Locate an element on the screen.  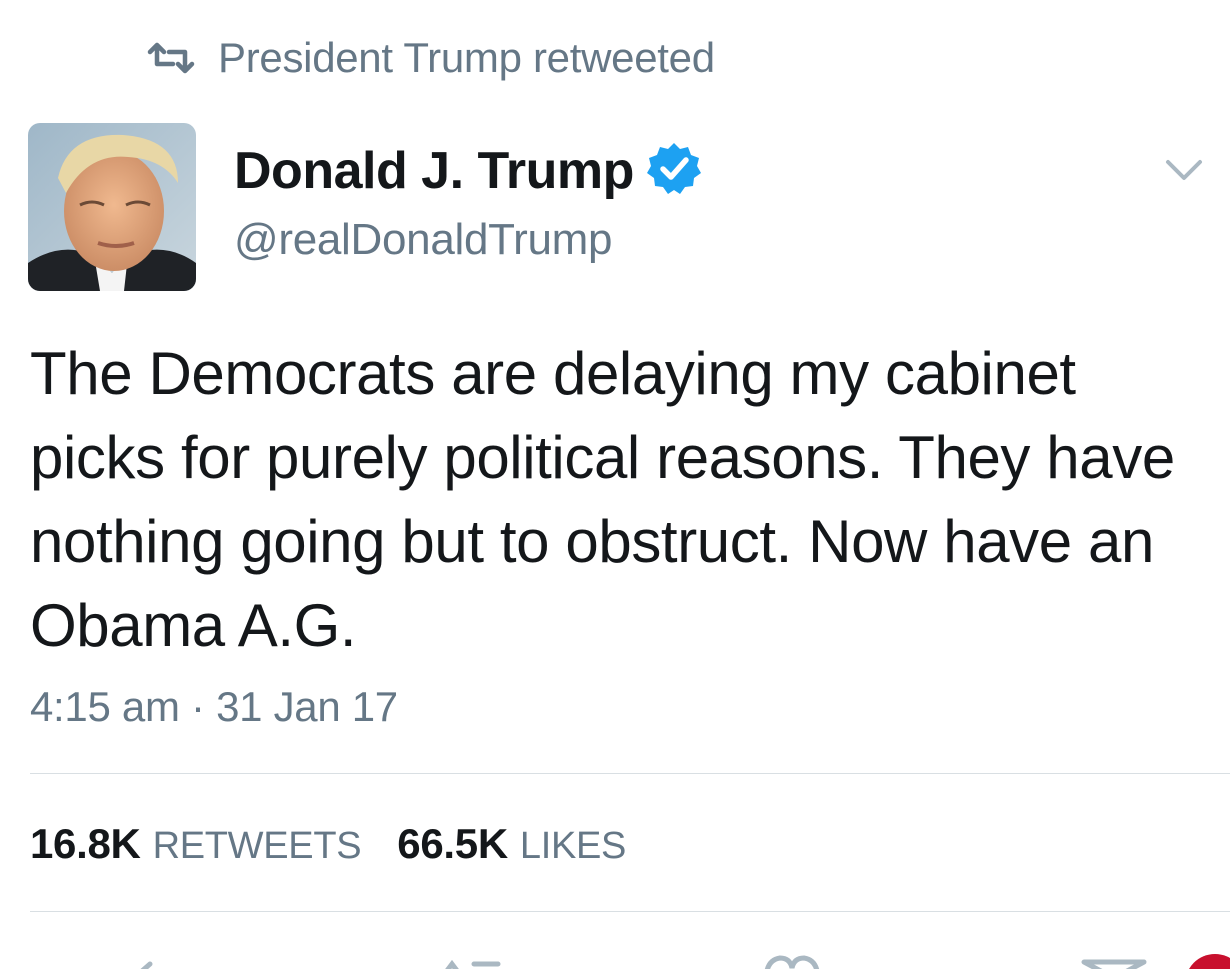
likes-stat: 66.5K LIKES is located at coordinates (511, 844).